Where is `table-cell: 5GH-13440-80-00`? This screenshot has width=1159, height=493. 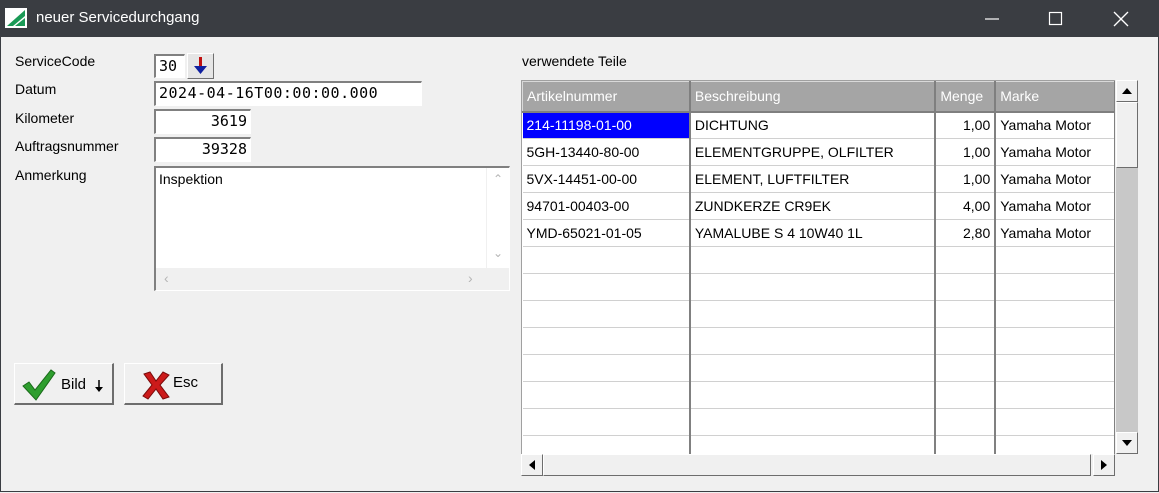 table-cell: 5GH-13440-80-00 is located at coordinates (606, 152).